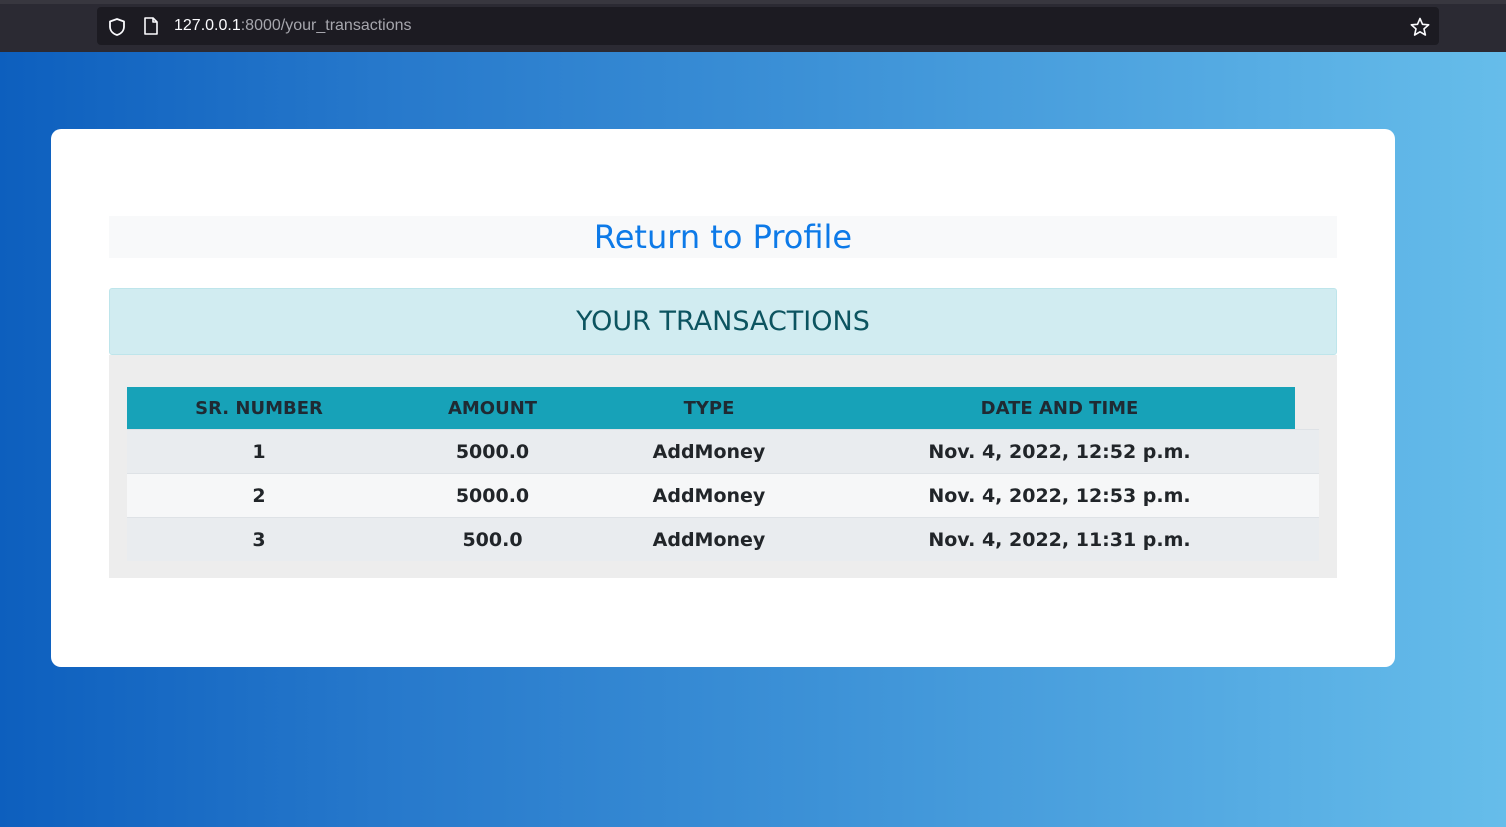 This screenshot has height=827, width=1506. What do you see at coordinates (1307, 408) in the screenshot?
I see `header-spacer` at bounding box center [1307, 408].